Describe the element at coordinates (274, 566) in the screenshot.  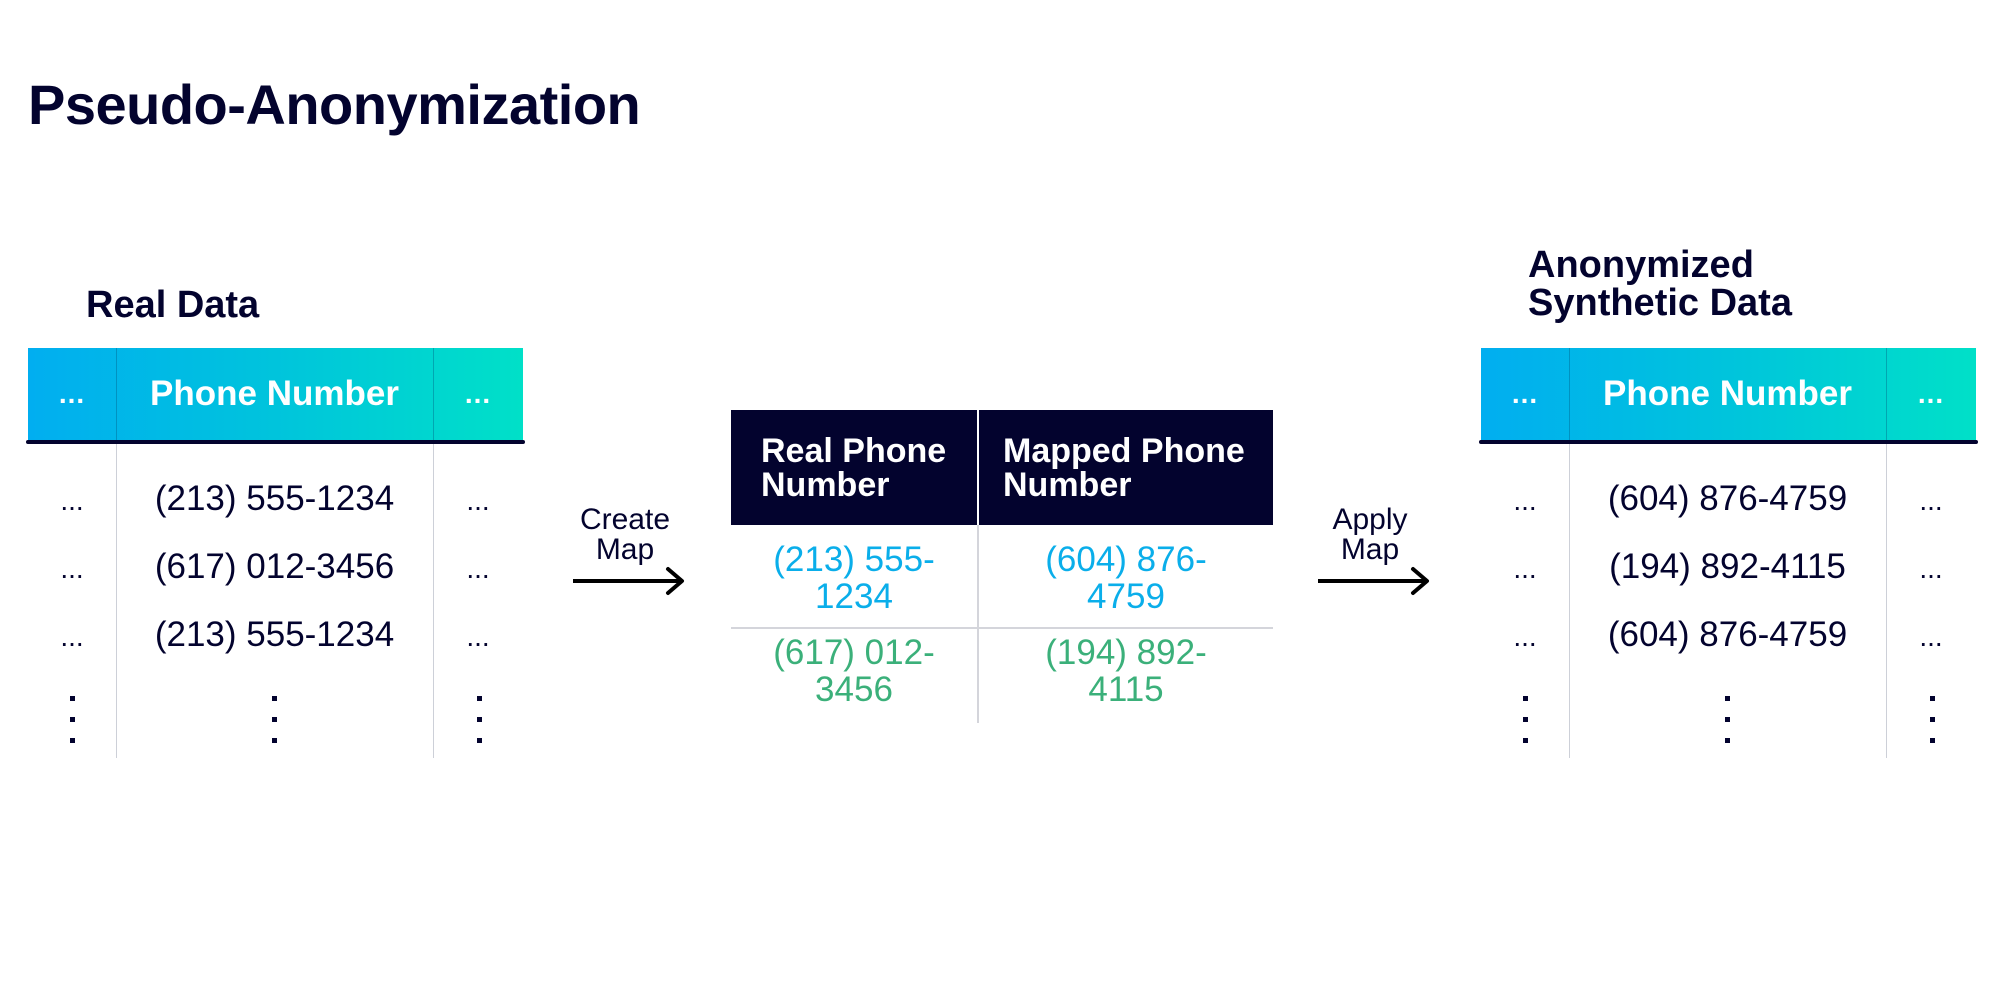
I see `cell-phone-number: (617) 012-3456` at that location.